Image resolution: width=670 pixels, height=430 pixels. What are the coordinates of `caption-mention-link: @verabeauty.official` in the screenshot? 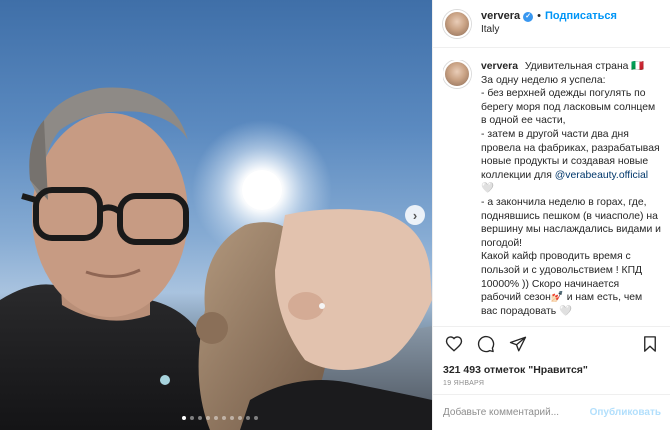 It's located at (601, 175).